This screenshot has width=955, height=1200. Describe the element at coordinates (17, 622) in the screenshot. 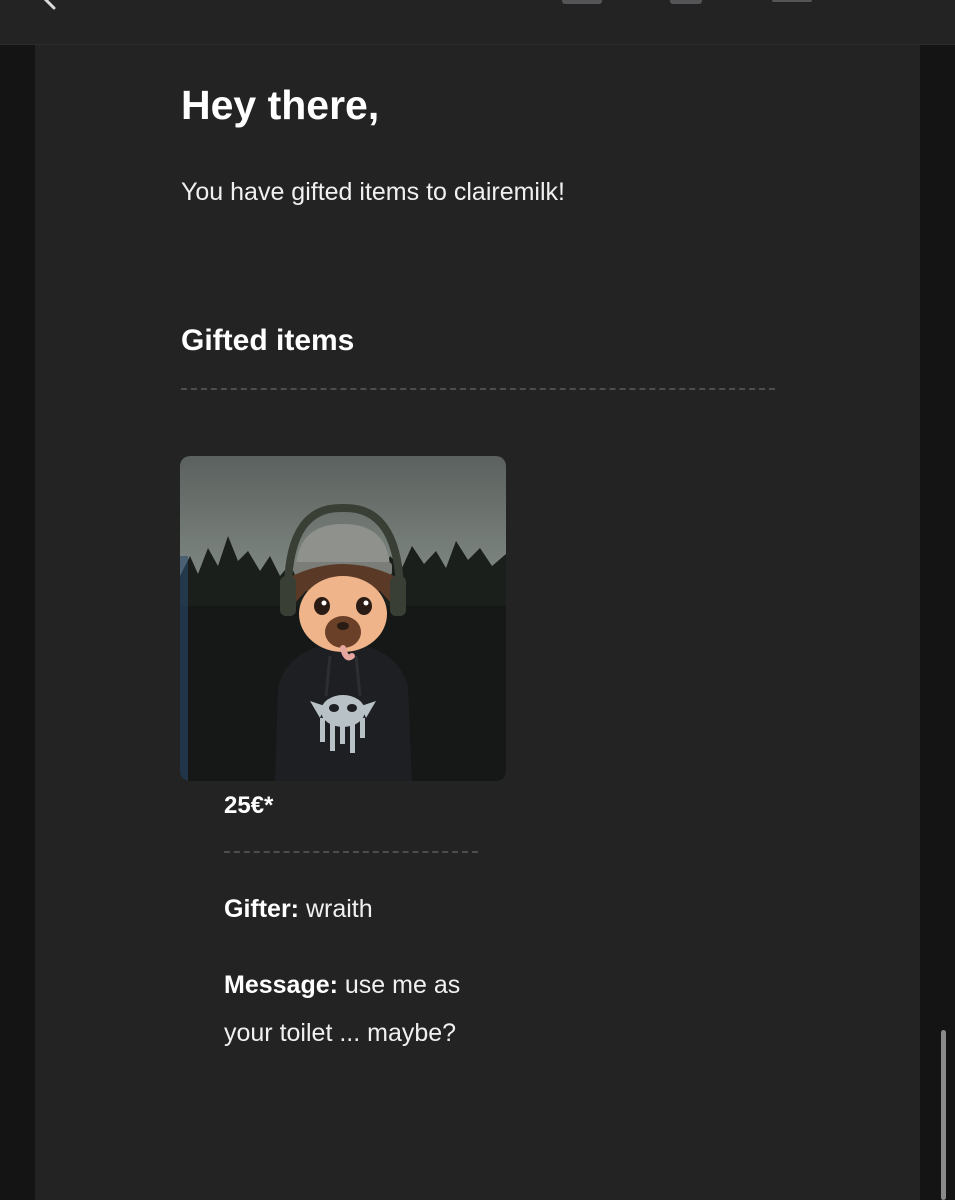

I see `left-gutter` at that location.